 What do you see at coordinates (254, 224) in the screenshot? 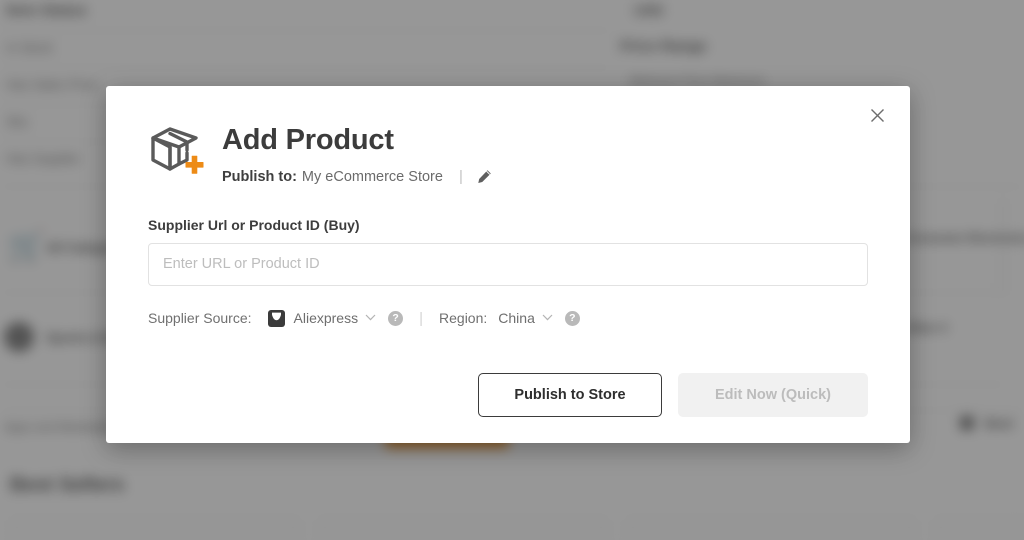
I see `supplier-url-label: Supplier Url or Product ID (Buy)` at bounding box center [254, 224].